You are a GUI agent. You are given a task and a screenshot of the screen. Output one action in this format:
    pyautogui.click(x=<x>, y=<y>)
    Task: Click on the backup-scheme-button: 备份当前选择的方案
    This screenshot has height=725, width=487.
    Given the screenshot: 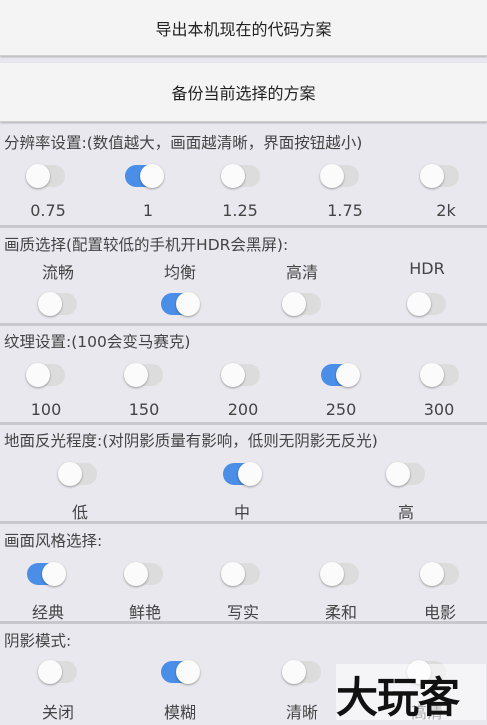 What is the action you would take?
    pyautogui.click(x=243, y=92)
    